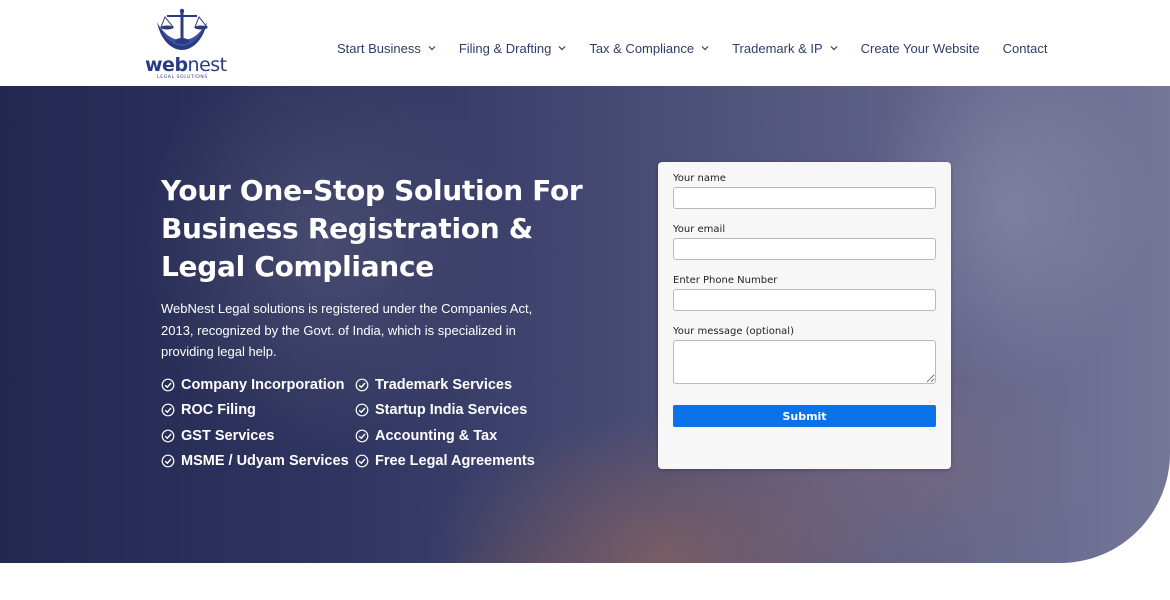 This screenshot has height=600, width=1170. I want to click on nav-label: Filing & Drafting, so click(505, 48).